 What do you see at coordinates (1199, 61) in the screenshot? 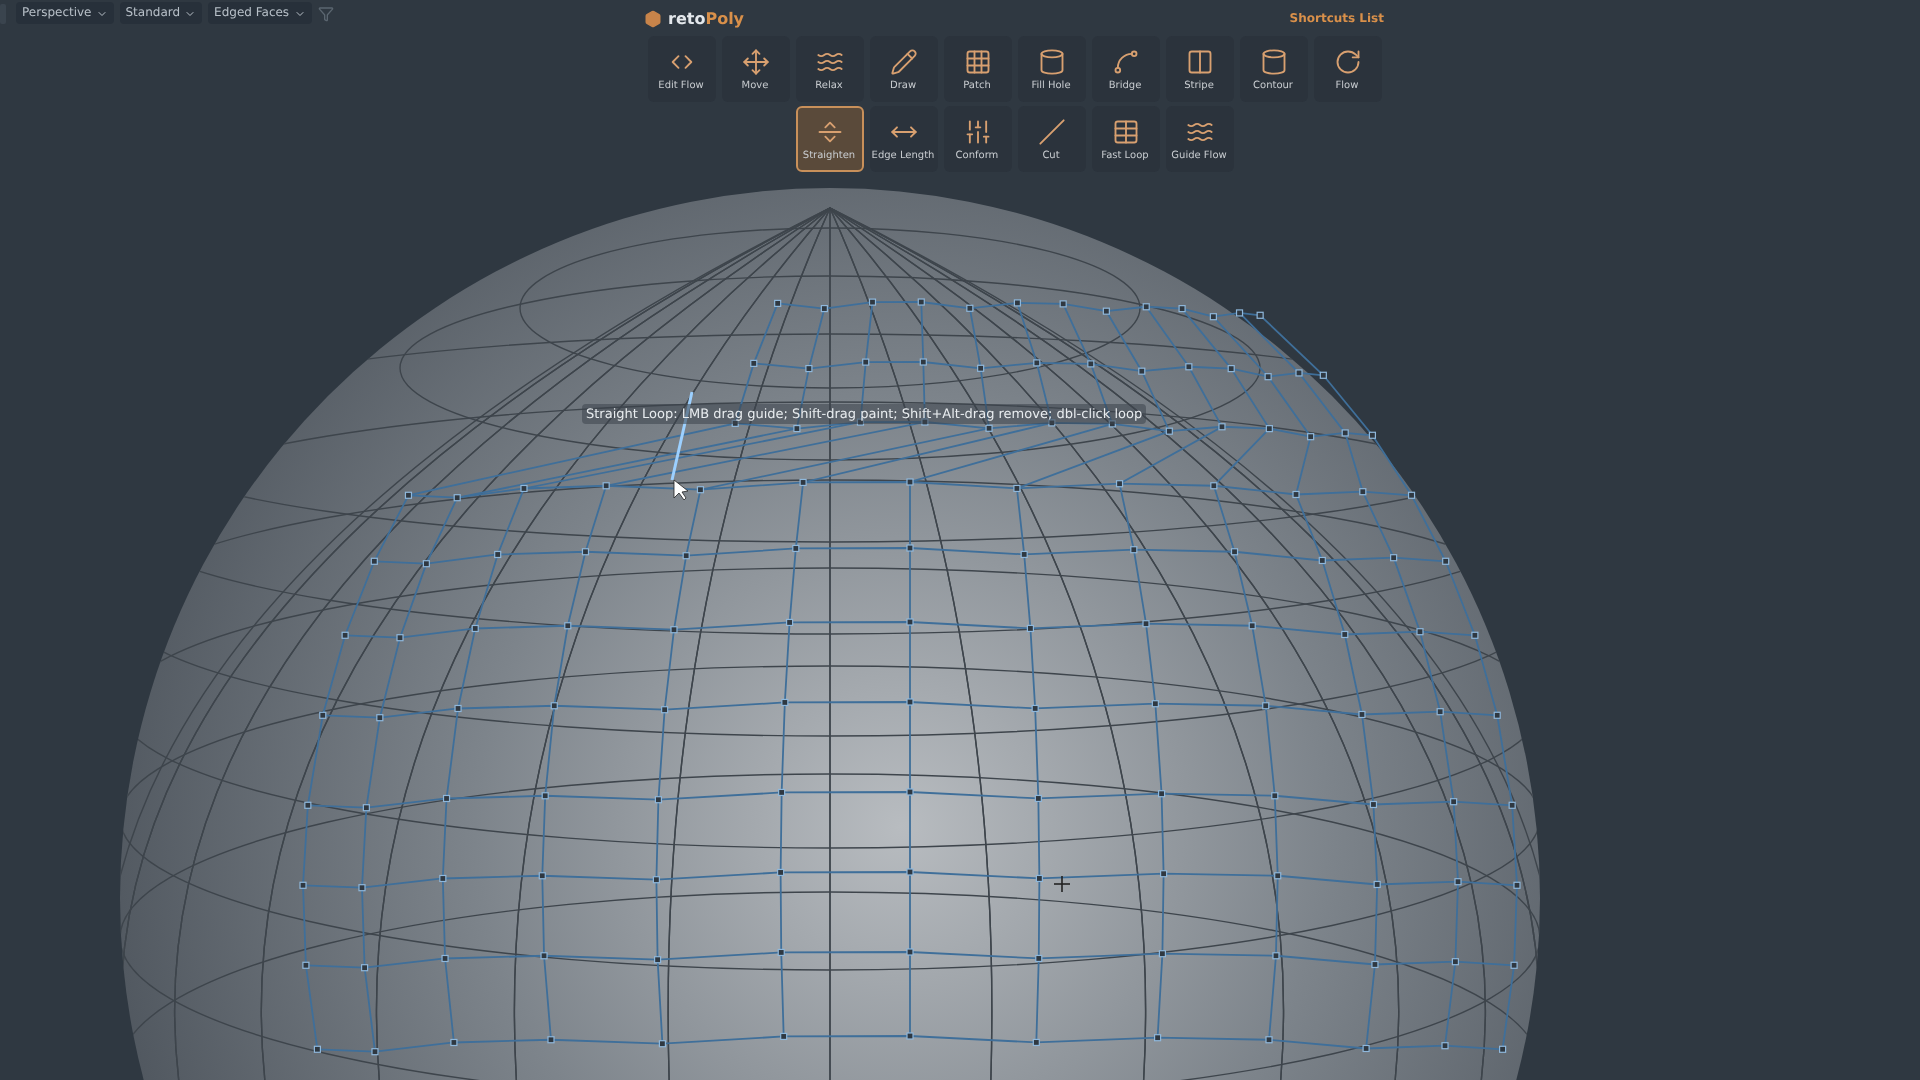
I see `columns-icon` at bounding box center [1199, 61].